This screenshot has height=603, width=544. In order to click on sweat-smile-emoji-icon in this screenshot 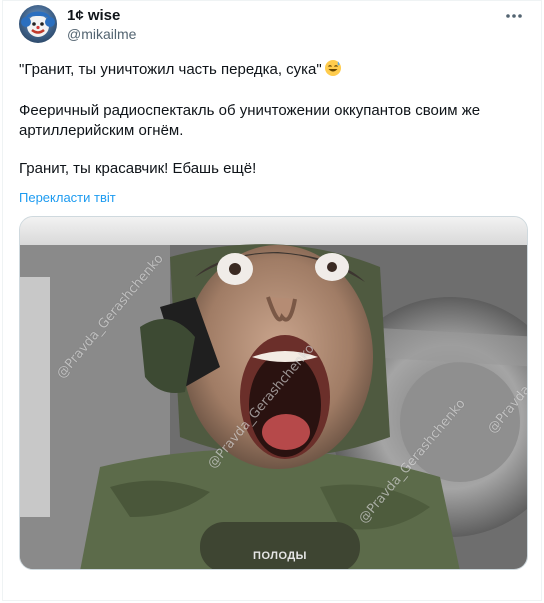, I will do `click(333, 71)`.